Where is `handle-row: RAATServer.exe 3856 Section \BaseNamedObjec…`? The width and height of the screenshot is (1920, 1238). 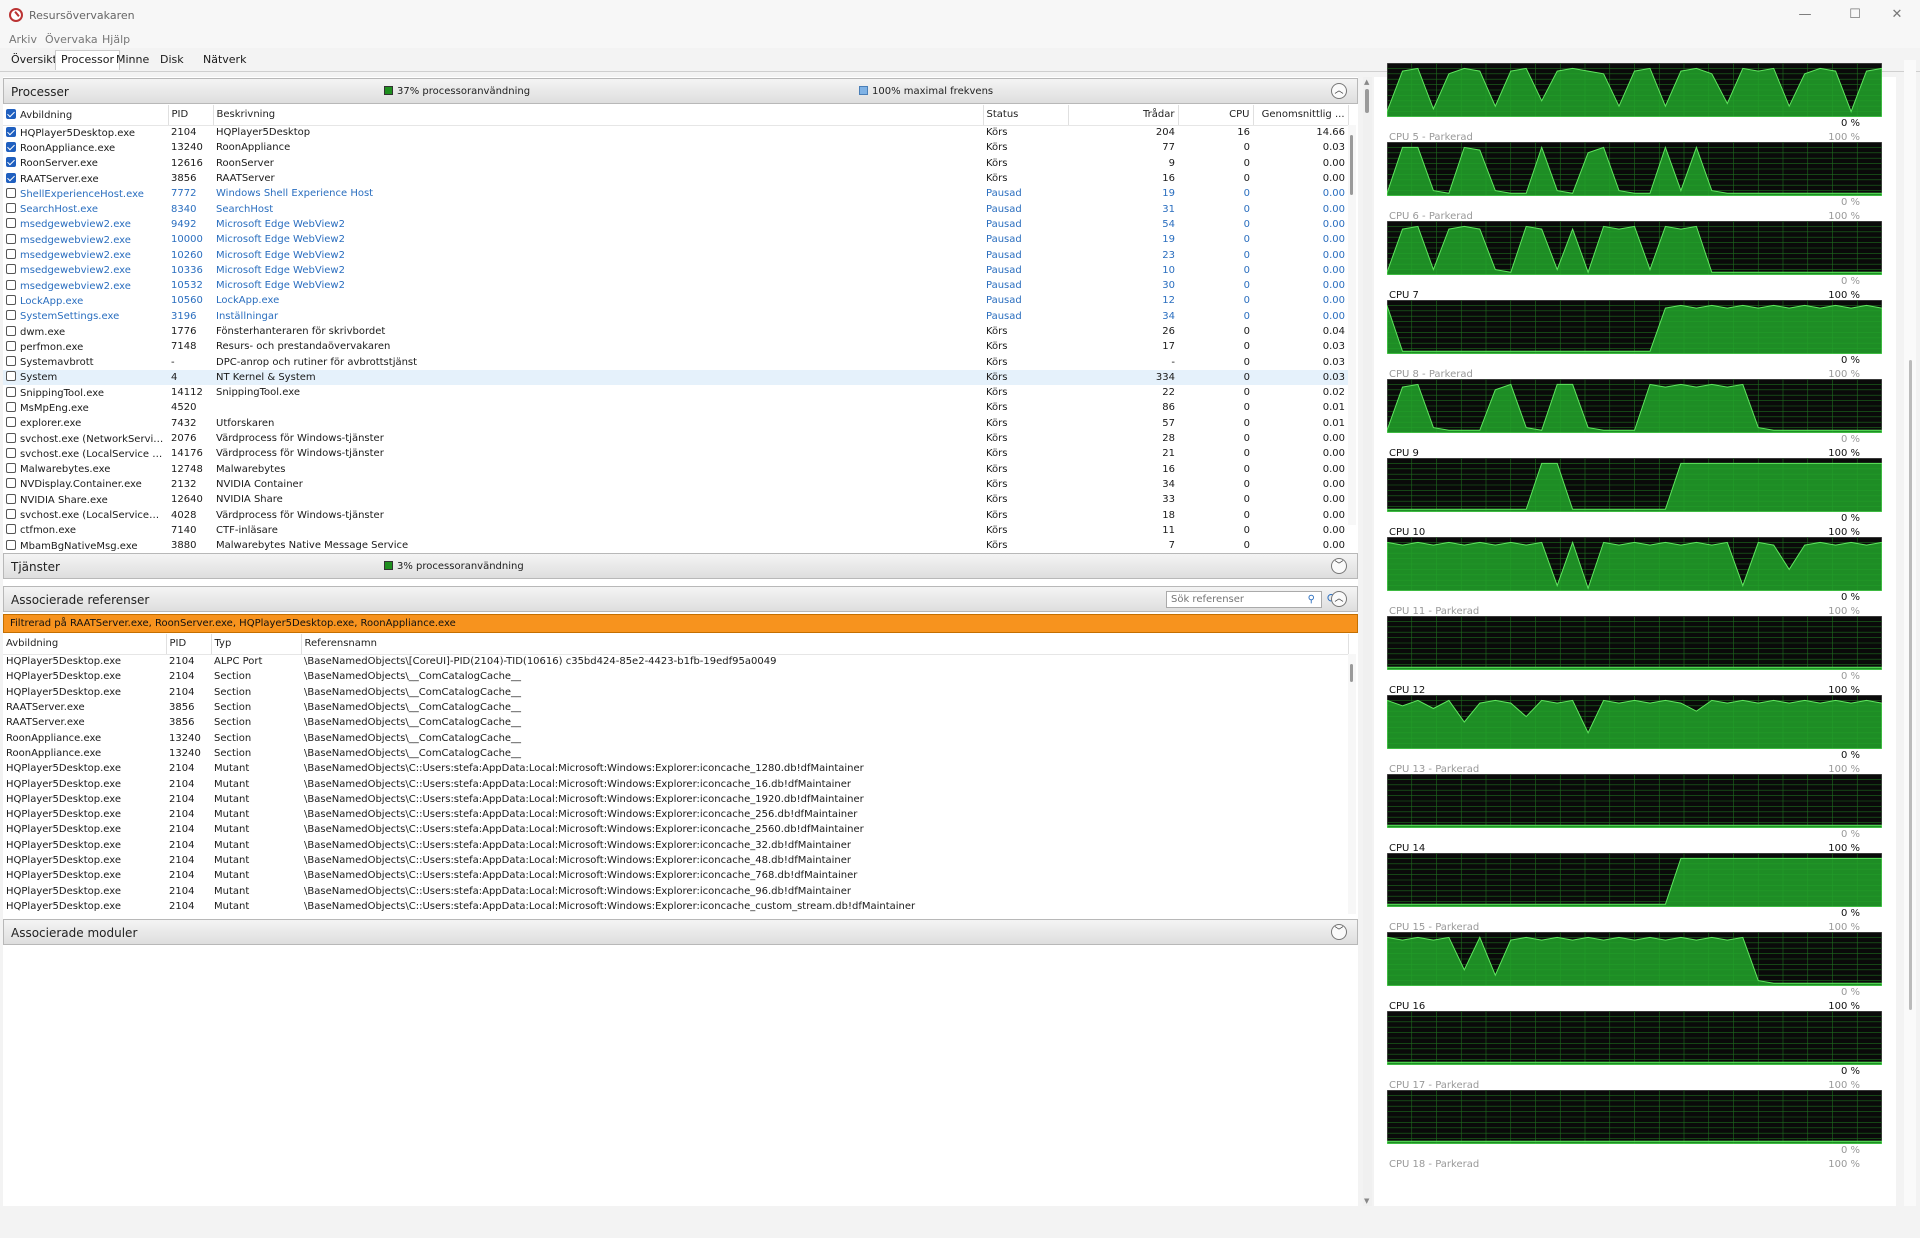
handle-row: RAATServer.exe 3856 Section \BaseNamedObjec… is located at coordinates (675, 722).